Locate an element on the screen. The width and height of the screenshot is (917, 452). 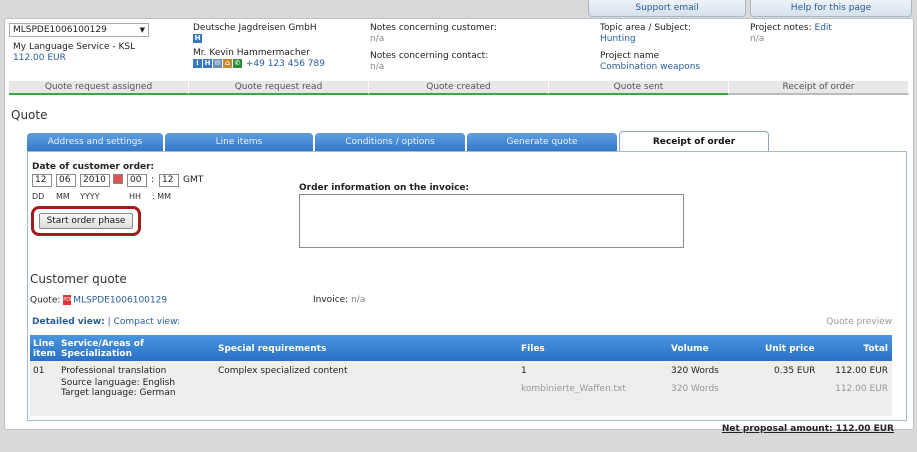
row-target-lang: Target language: German is located at coordinates (118, 393).